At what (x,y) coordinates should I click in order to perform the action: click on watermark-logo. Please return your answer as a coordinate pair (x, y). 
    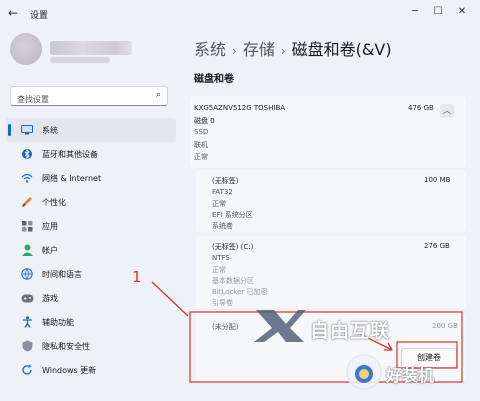
    Looking at the image, I should click on (364, 372).